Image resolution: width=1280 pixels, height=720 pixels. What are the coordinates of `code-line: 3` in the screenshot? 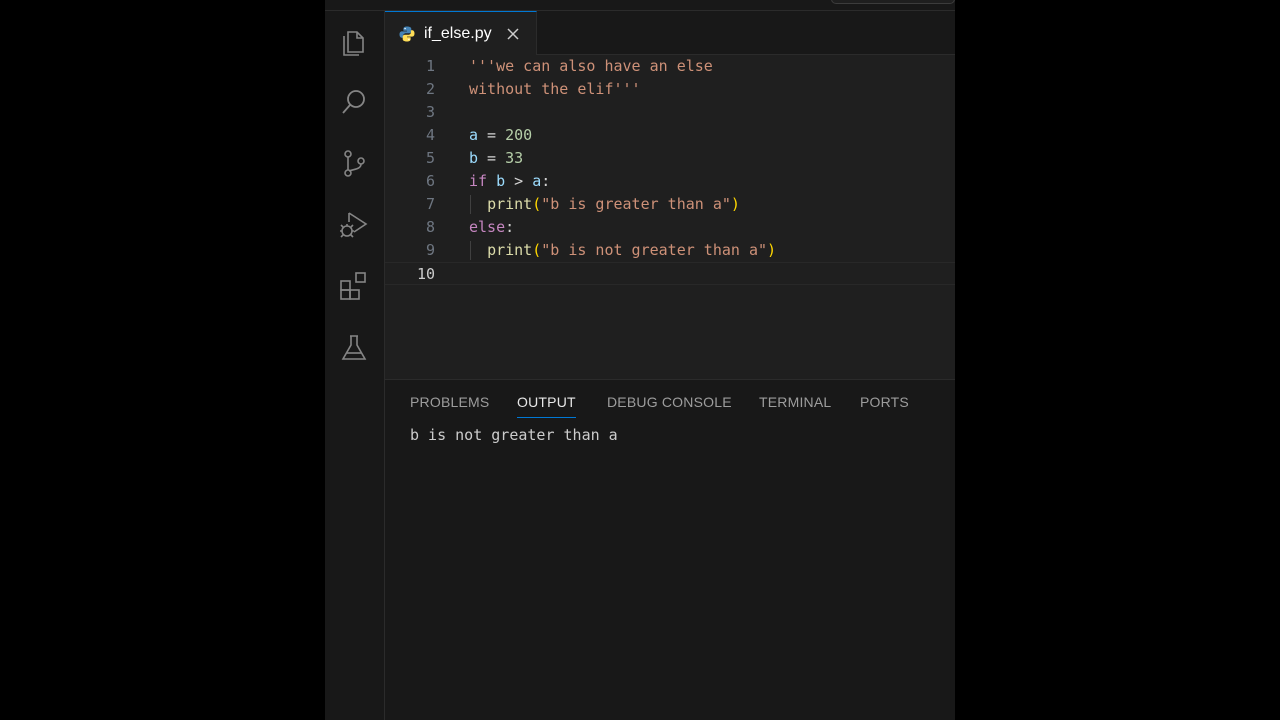 It's located at (670, 112).